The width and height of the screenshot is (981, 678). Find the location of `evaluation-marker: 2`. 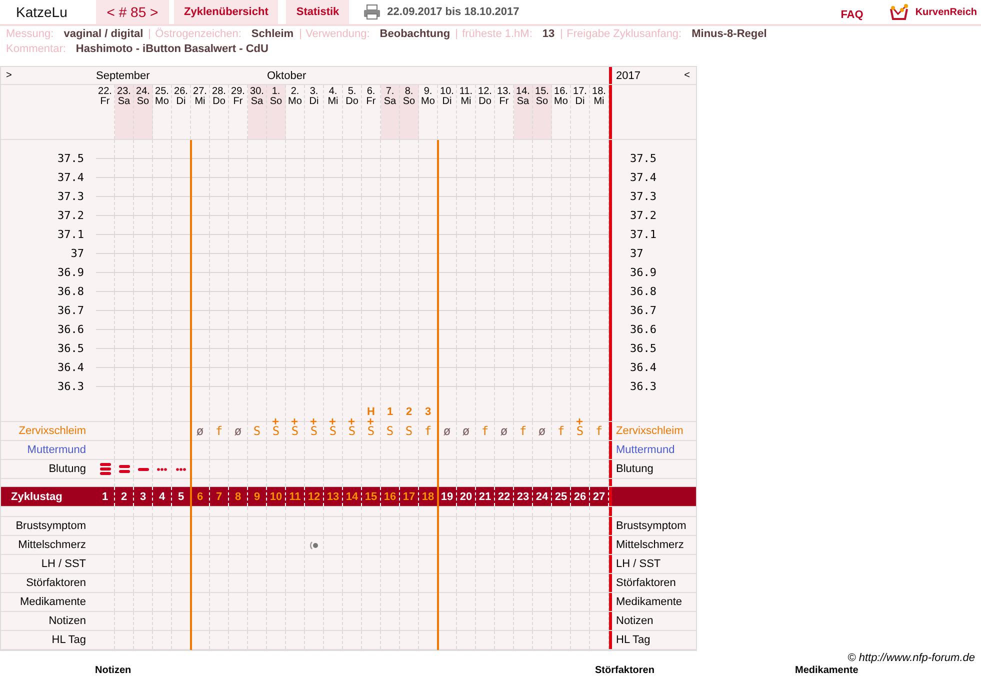

evaluation-marker: 2 is located at coordinates (409, 412).